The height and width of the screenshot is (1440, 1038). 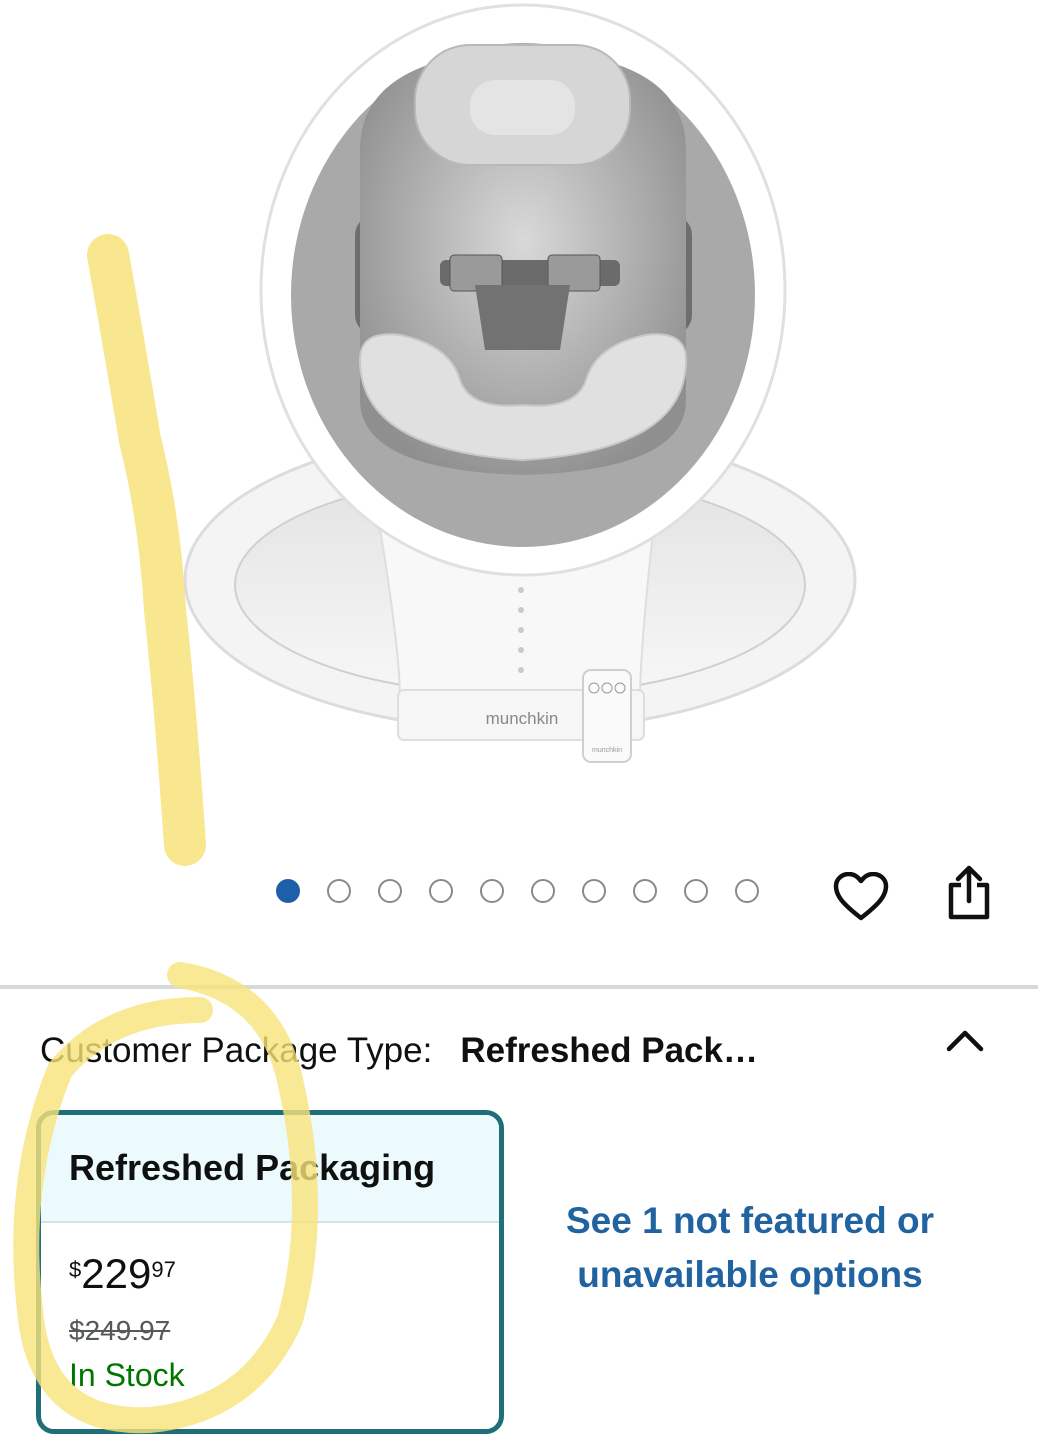 I want to click on chevron-up-icon, so click(x=965, y=1041).